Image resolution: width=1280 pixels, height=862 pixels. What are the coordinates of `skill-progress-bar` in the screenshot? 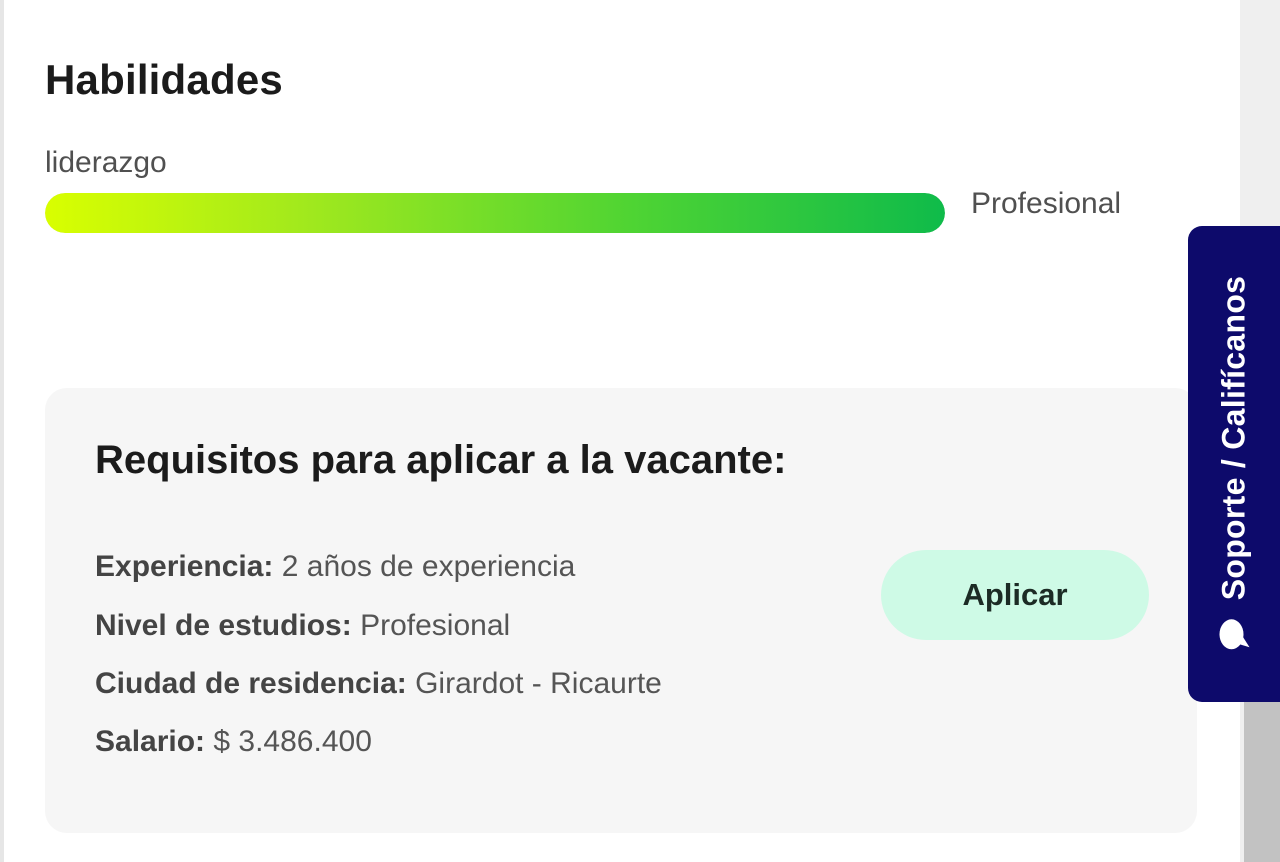 It's located at (495, 213).